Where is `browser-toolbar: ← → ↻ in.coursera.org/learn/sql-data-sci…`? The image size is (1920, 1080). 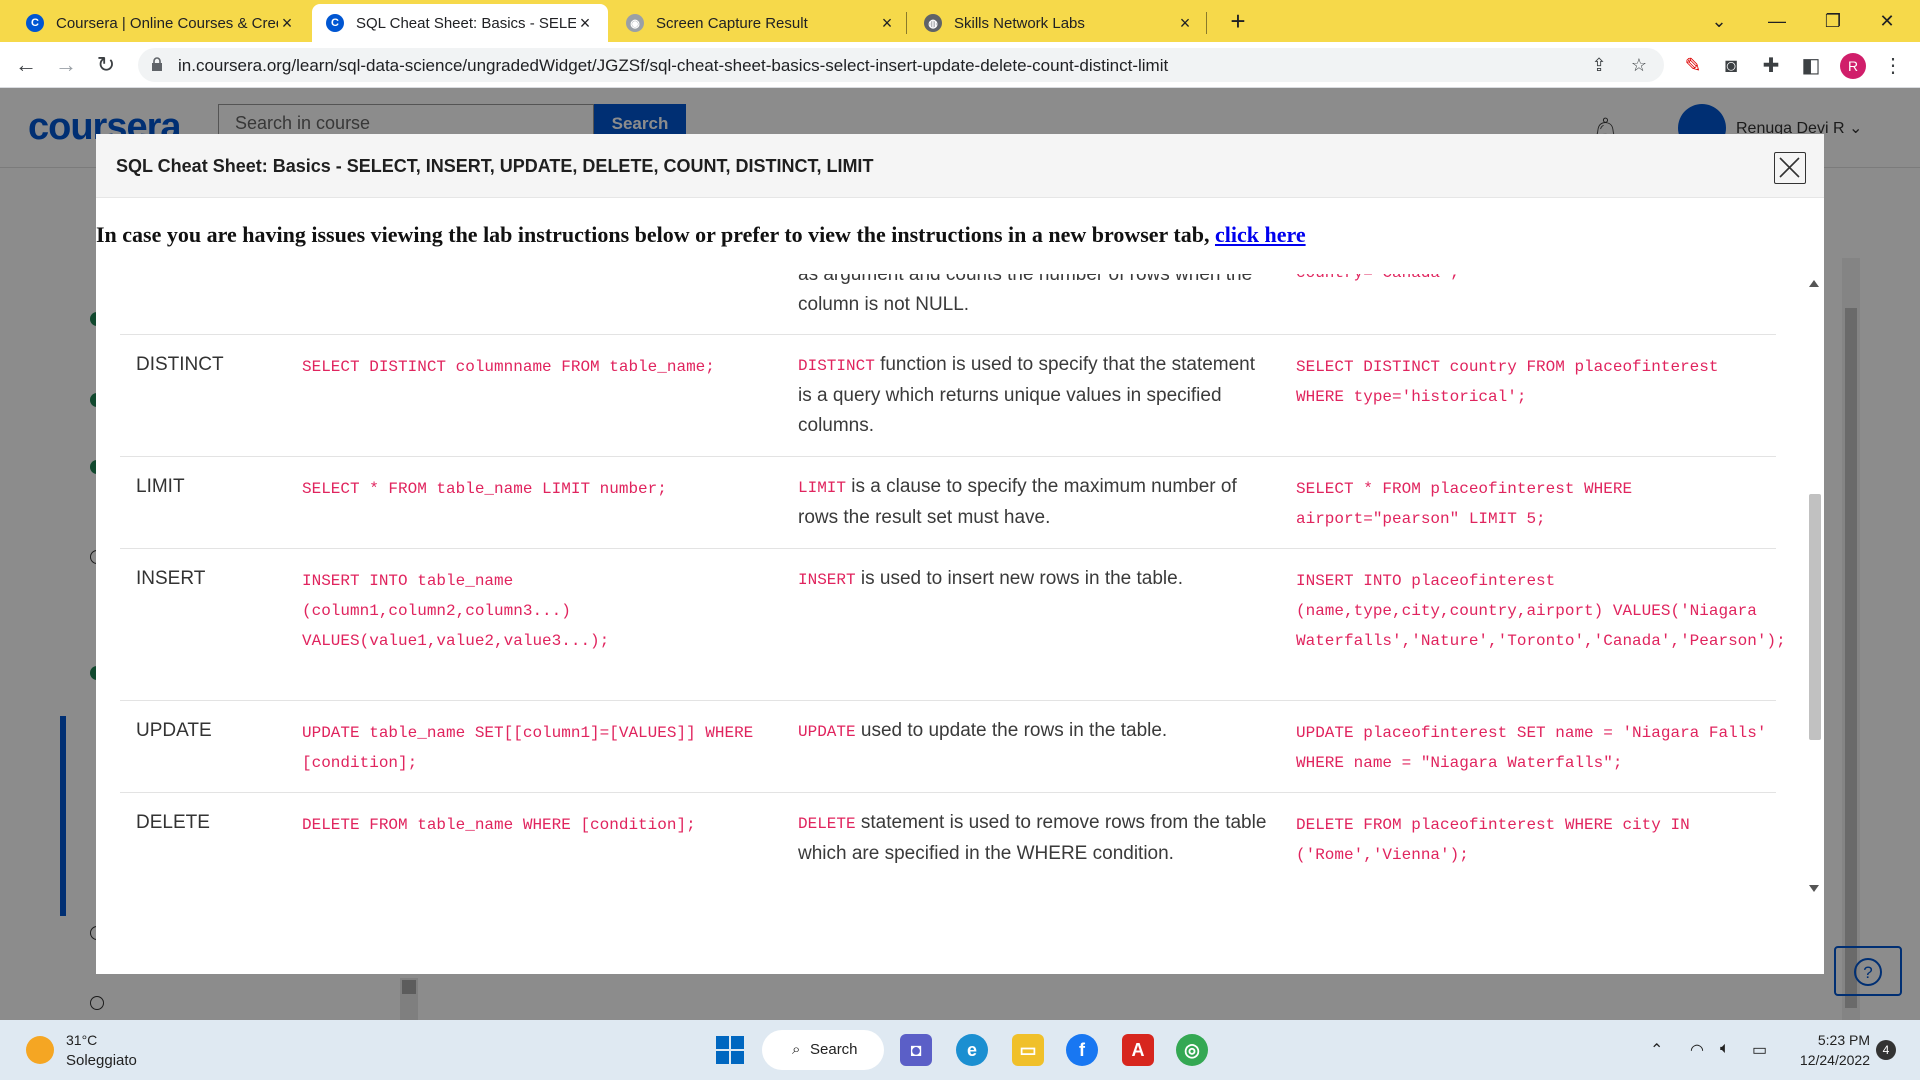
browser-toolbar: ← → ↻ in.coursera.org/learn/sql-data-sci… is located at coordinates (960, 65).